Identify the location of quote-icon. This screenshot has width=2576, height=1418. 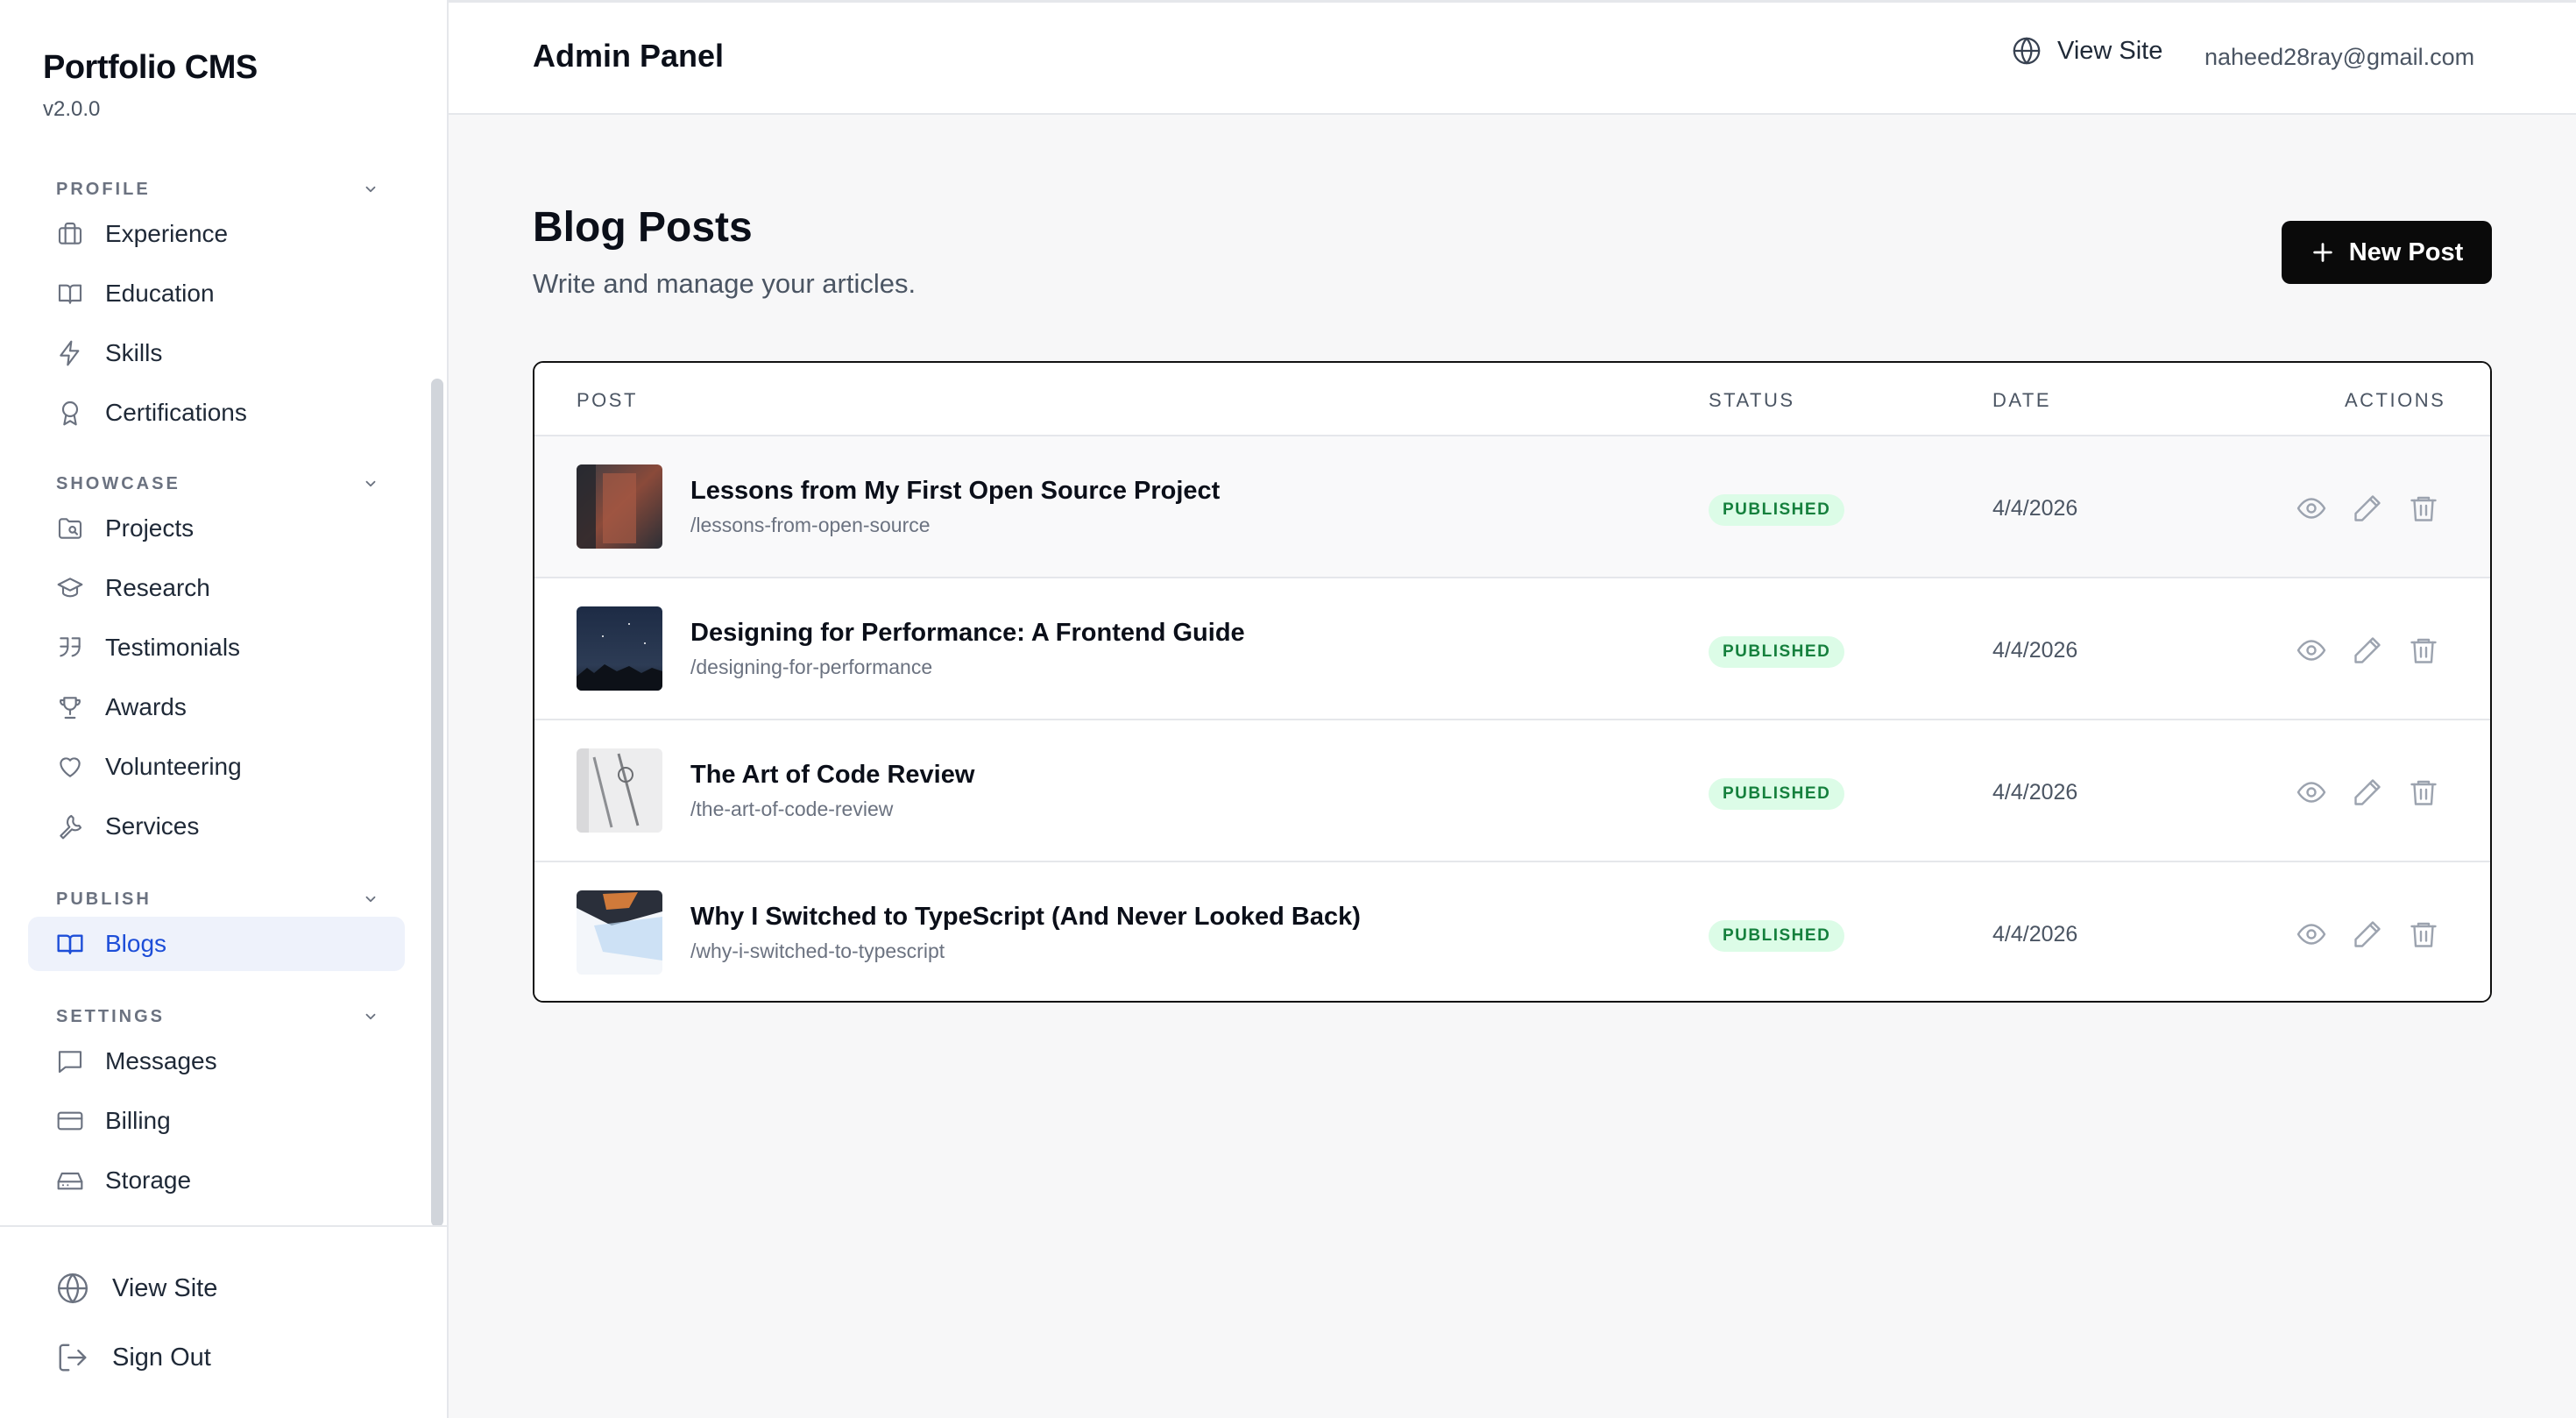
(70, 648).